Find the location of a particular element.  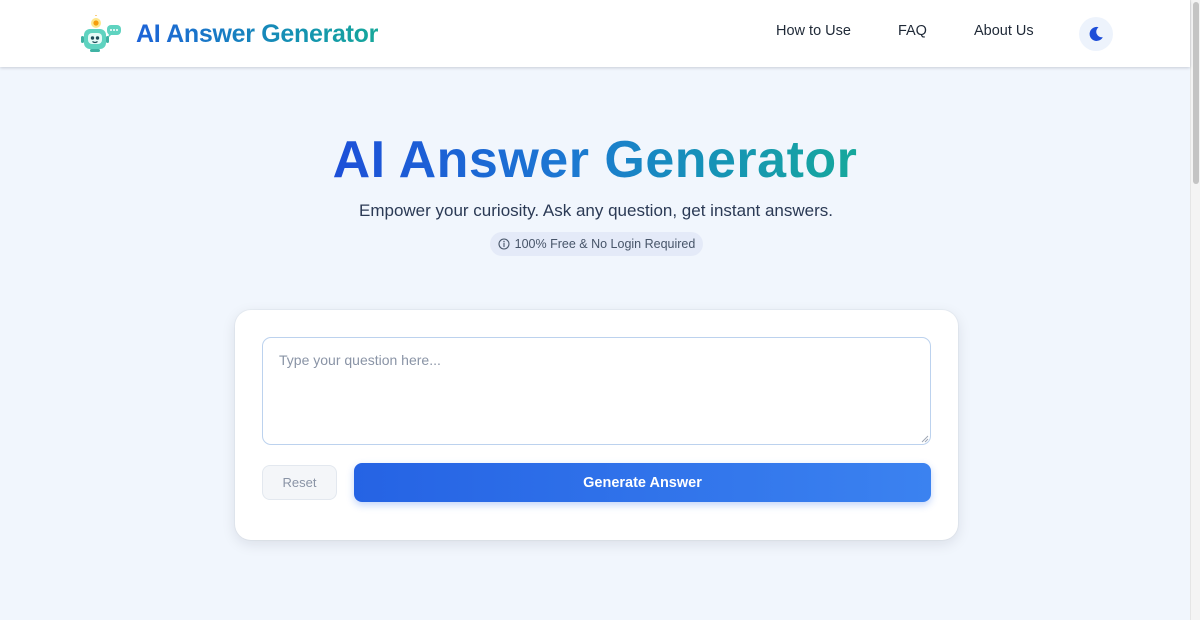

nav-faq: FAQ is located at coordinates (912, 31).